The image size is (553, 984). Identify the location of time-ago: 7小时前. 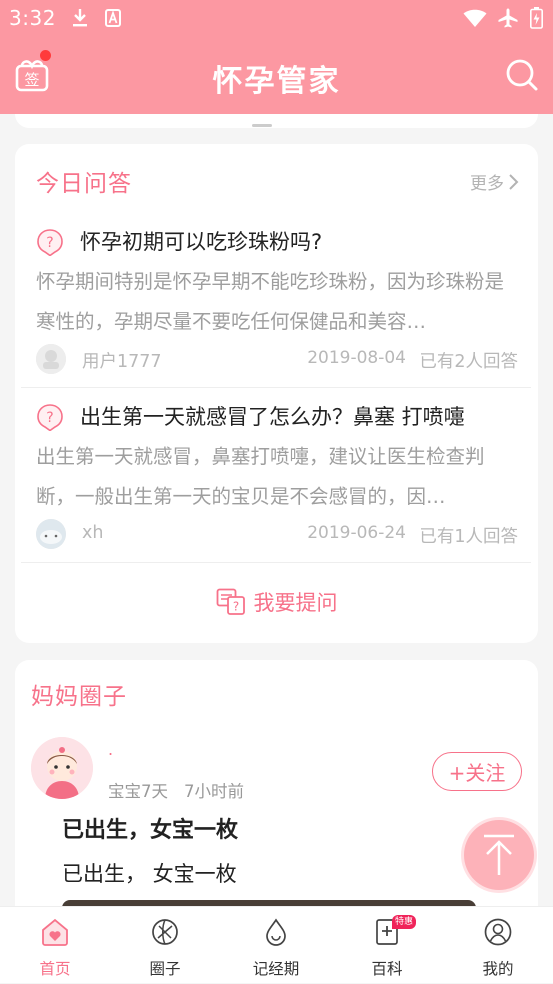
(214, 791).